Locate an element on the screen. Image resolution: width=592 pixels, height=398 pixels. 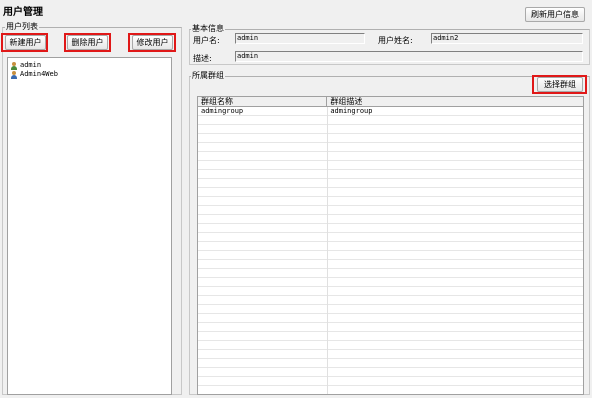
groups-legend: 所属群组 is located at coordinates (208, 76).